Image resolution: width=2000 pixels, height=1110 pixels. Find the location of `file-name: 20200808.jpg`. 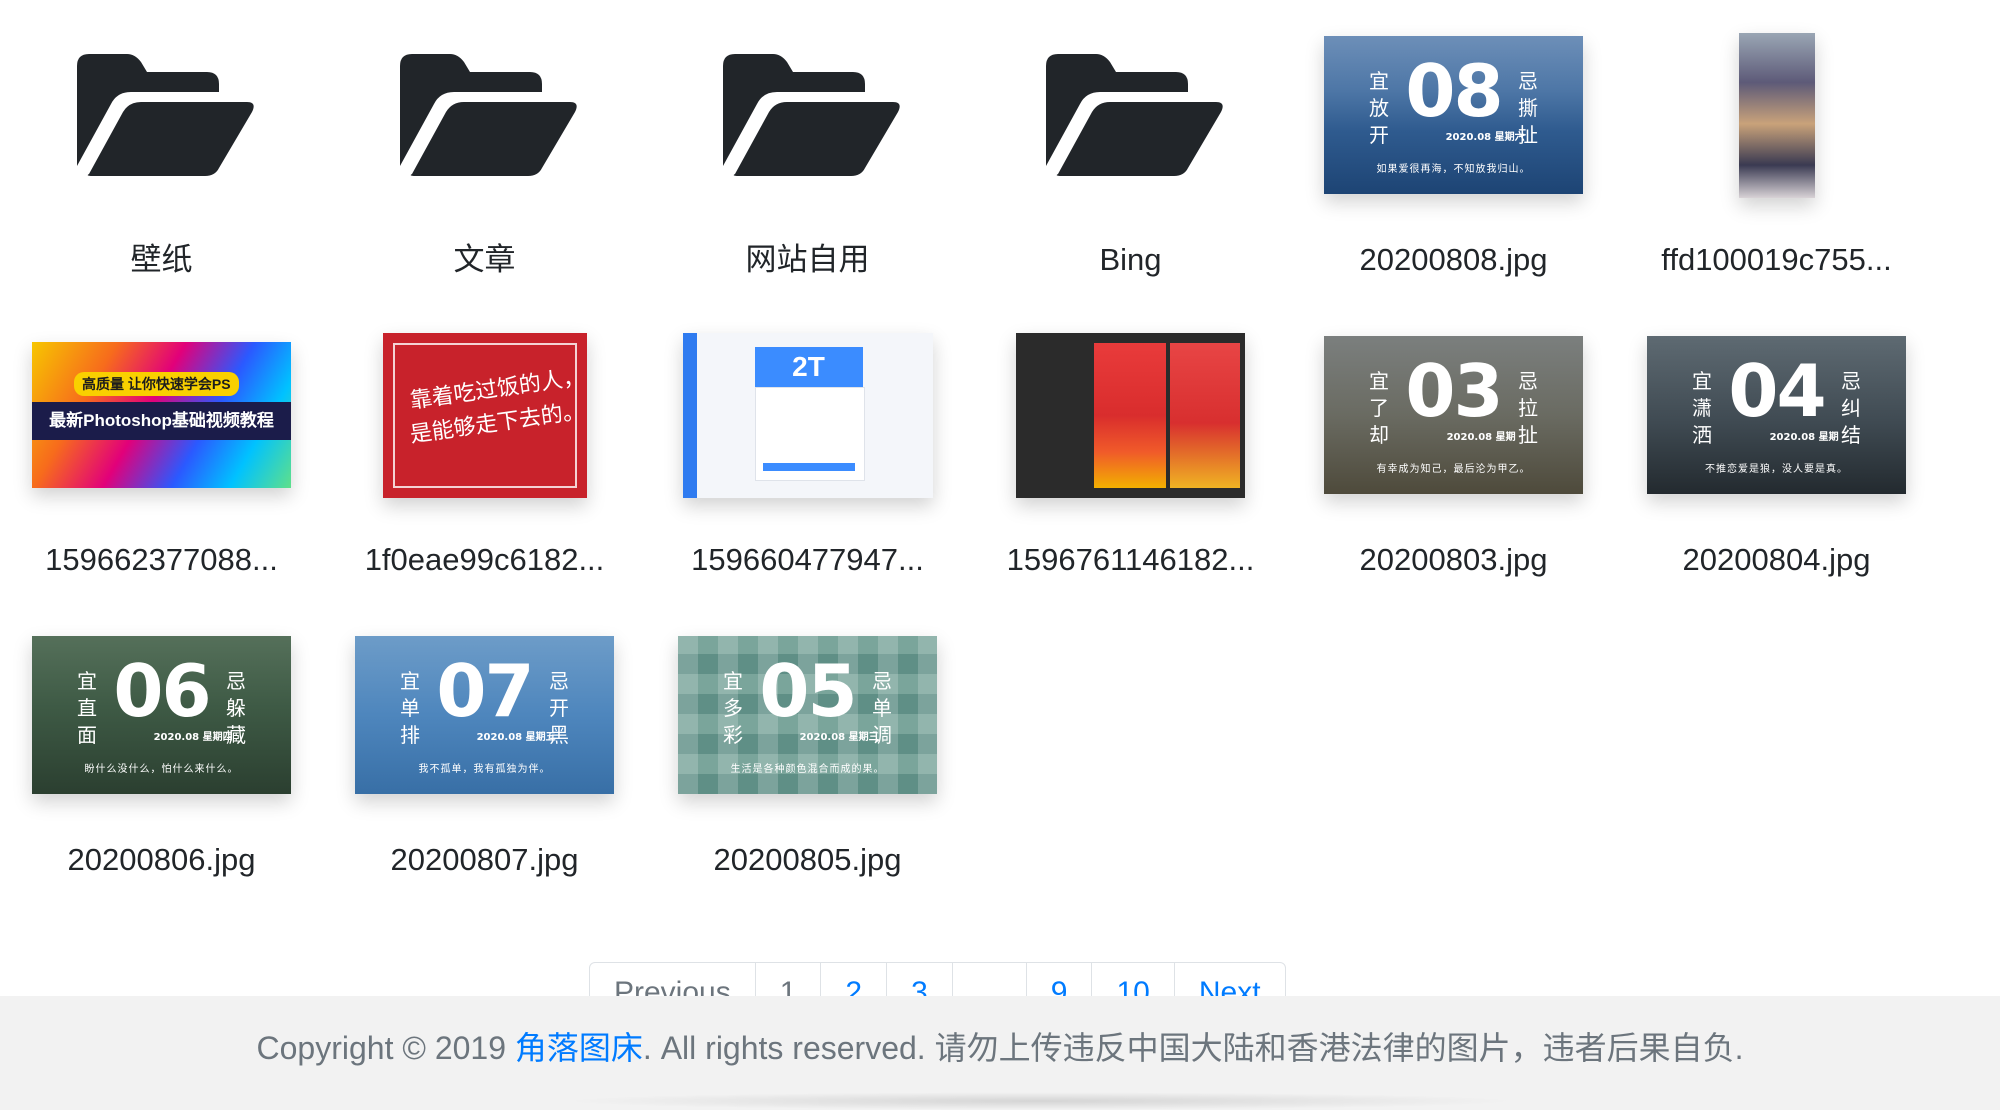

file-name: 20200808.jpg is located at coordinates (1453, 259).